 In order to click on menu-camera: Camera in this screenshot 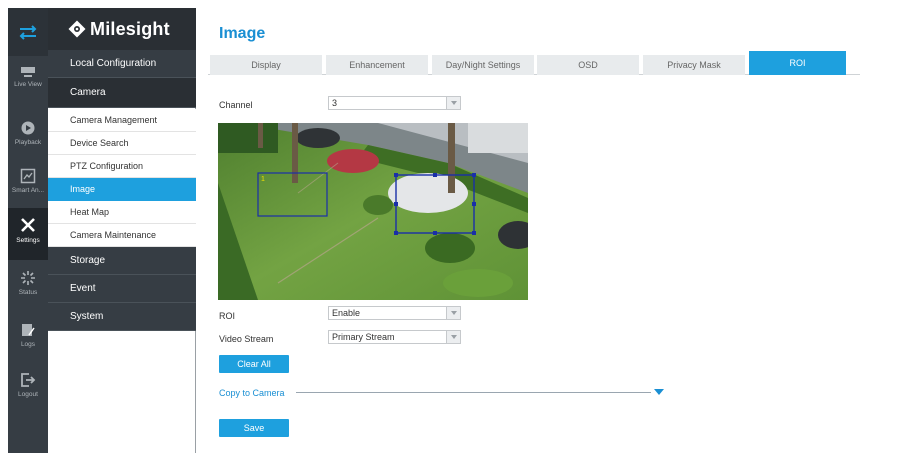, I will do `click(122, 93)`.